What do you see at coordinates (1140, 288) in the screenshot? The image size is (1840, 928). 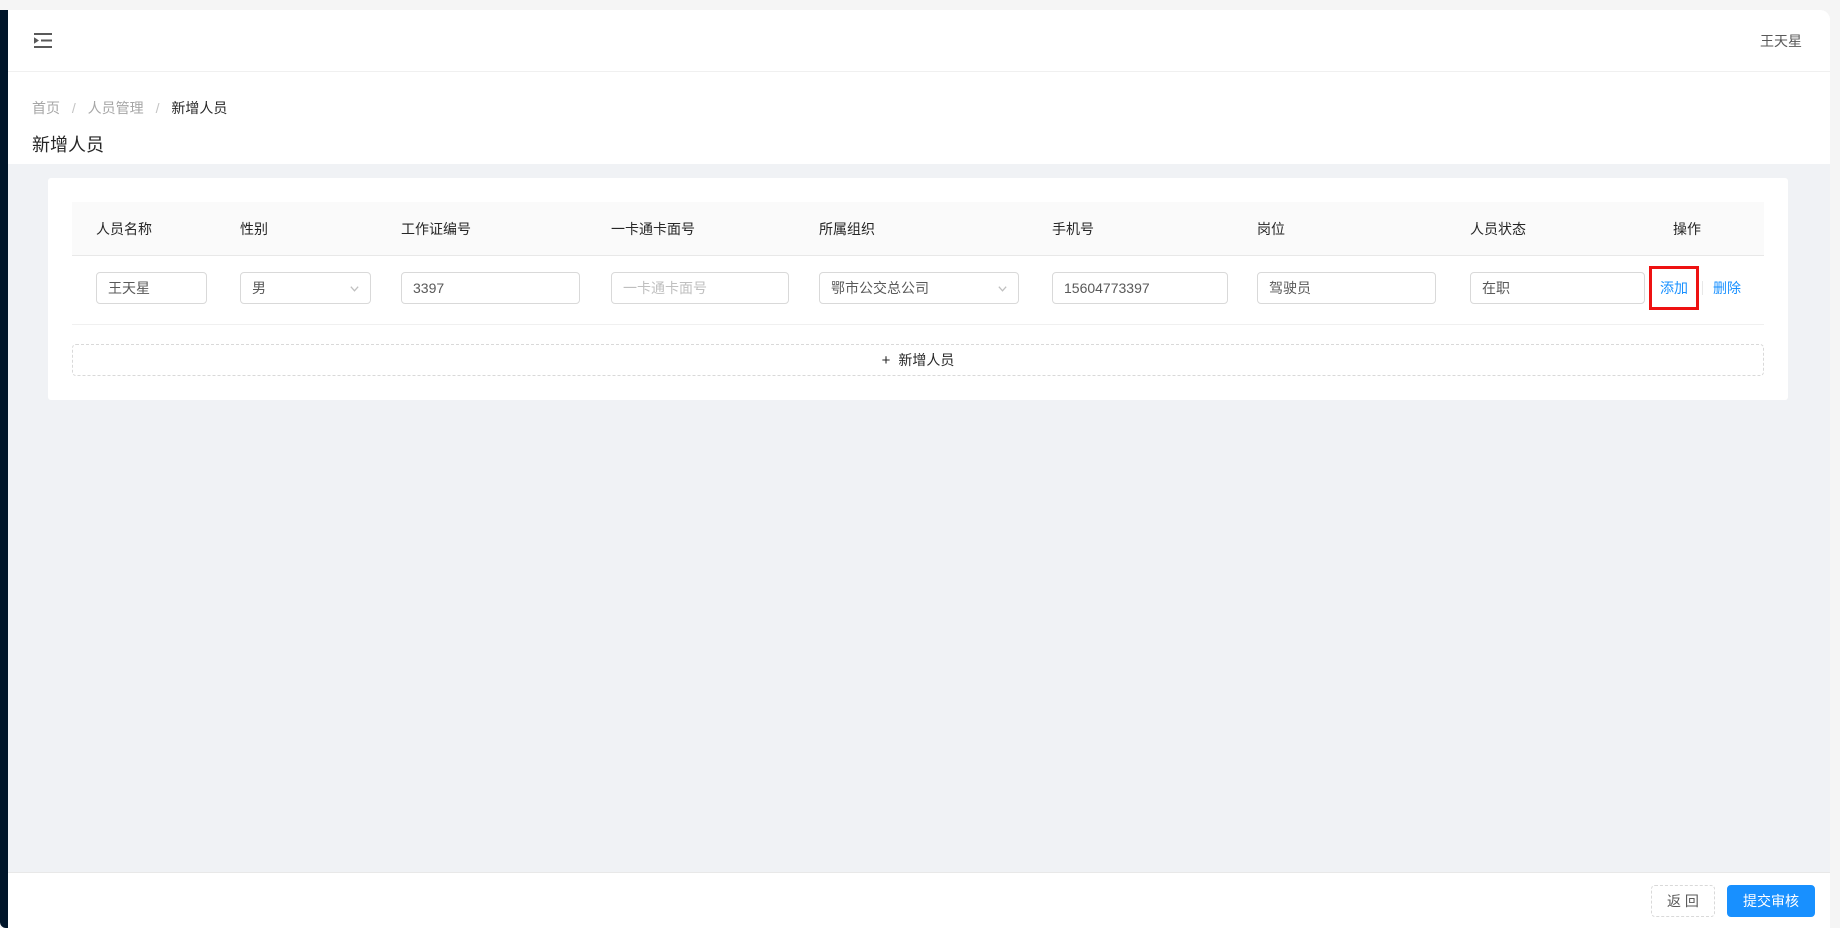 I see `phone-input` at bounding box center [1140, 288].